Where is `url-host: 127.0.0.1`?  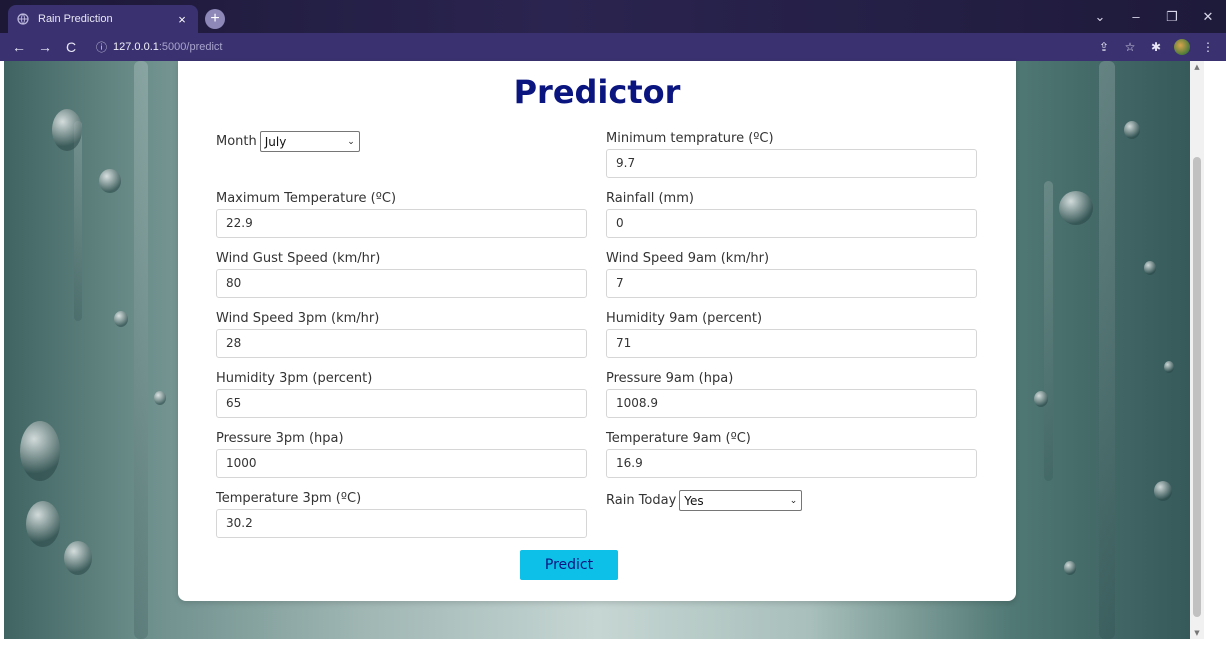
url-host: 127.0.0.1 is located at coordinates (136, 47).